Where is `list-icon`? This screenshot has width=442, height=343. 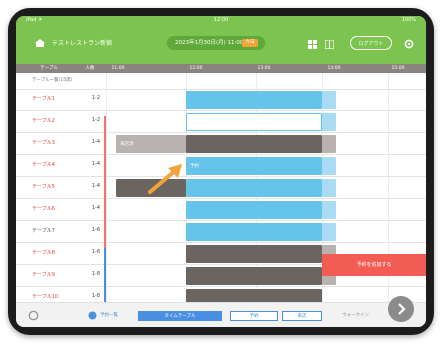
list-icon is located at coordinates (92, 315).